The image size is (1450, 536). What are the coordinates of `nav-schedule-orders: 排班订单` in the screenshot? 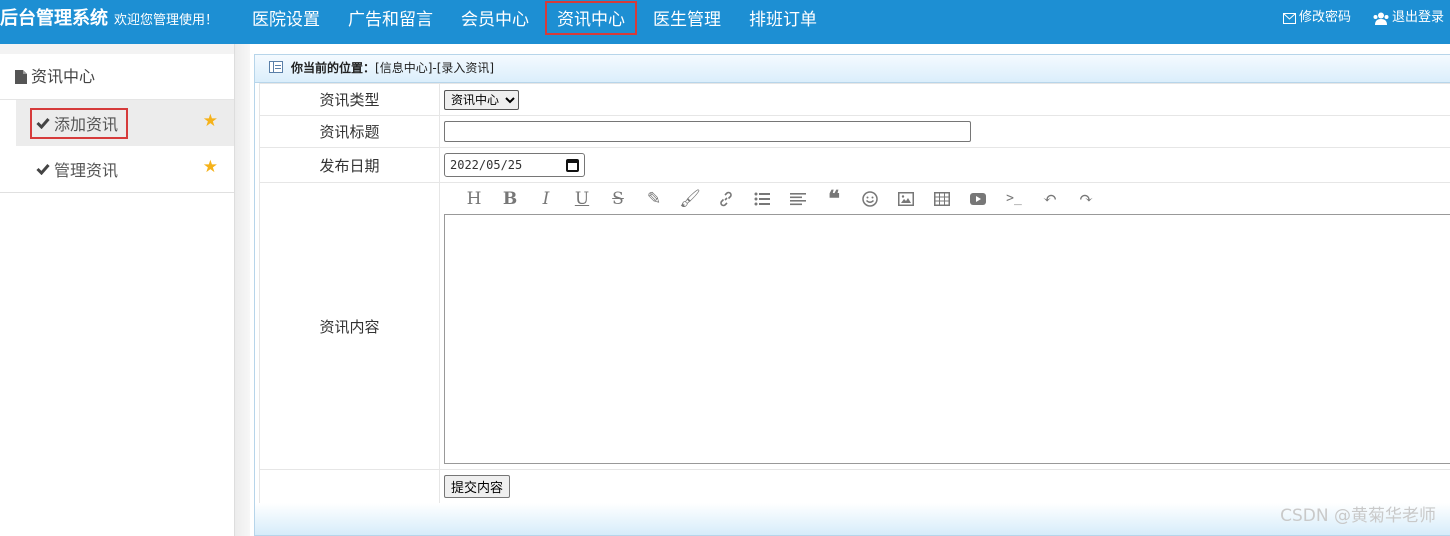 It's located at (783, 18).